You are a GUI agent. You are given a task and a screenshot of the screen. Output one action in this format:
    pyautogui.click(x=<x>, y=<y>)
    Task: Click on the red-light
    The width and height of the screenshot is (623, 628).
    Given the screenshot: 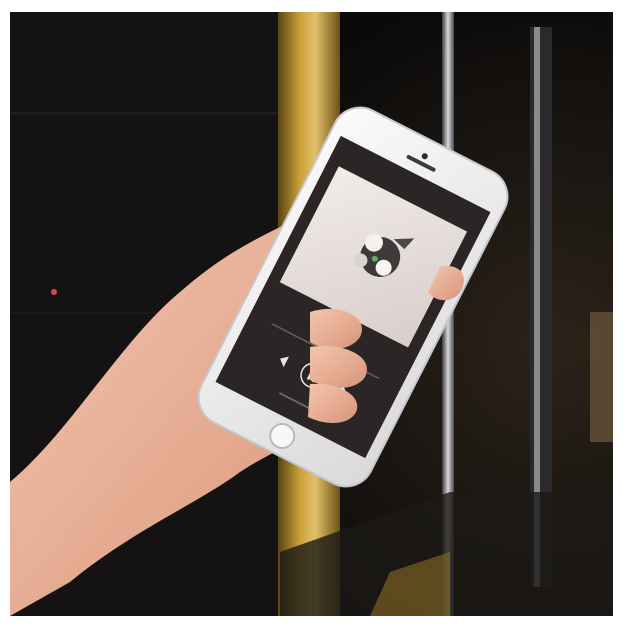 What is the action you would take?
    pyautogui.click(x=54, y=292)
    